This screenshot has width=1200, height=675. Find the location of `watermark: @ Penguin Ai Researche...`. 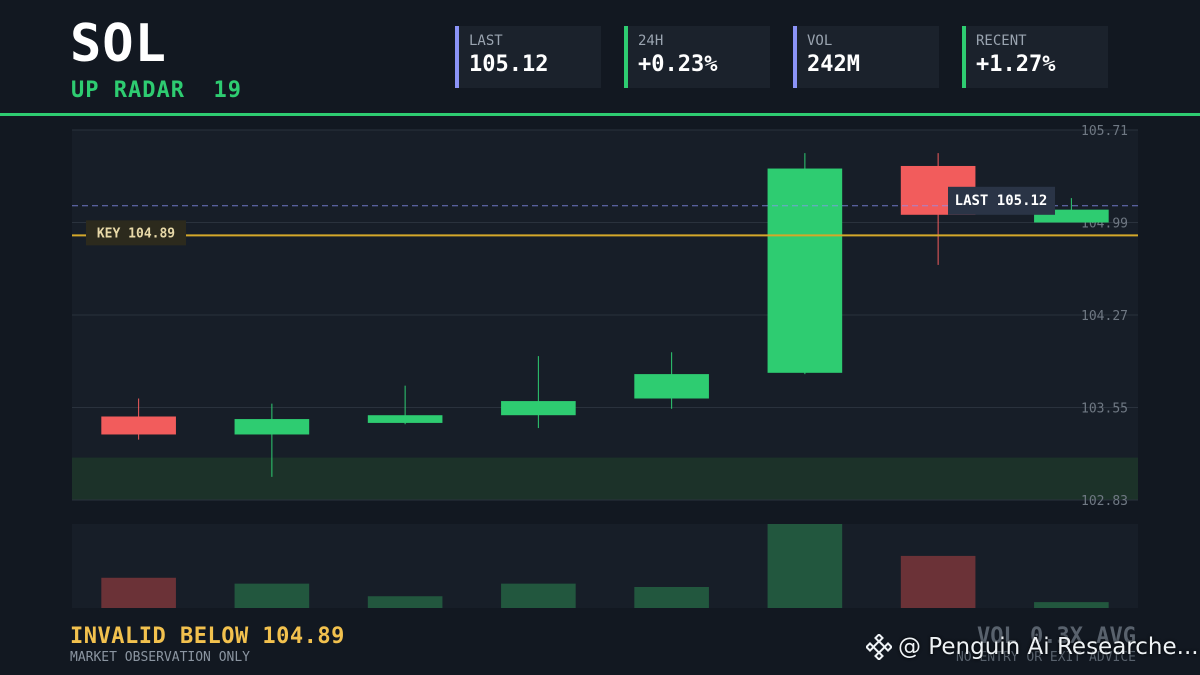

watermark: @ Penguin Ai Researche... is located at coordinates (1032, 647).